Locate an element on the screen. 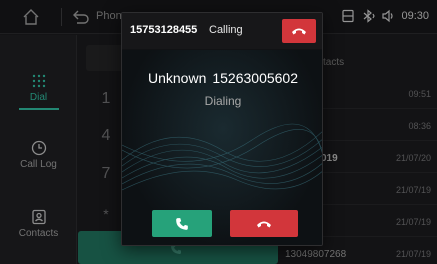 Image resolution: width=437 pixels, height=264 pixels. caller-number: 15263005602 is located at coordinates (255, 78).